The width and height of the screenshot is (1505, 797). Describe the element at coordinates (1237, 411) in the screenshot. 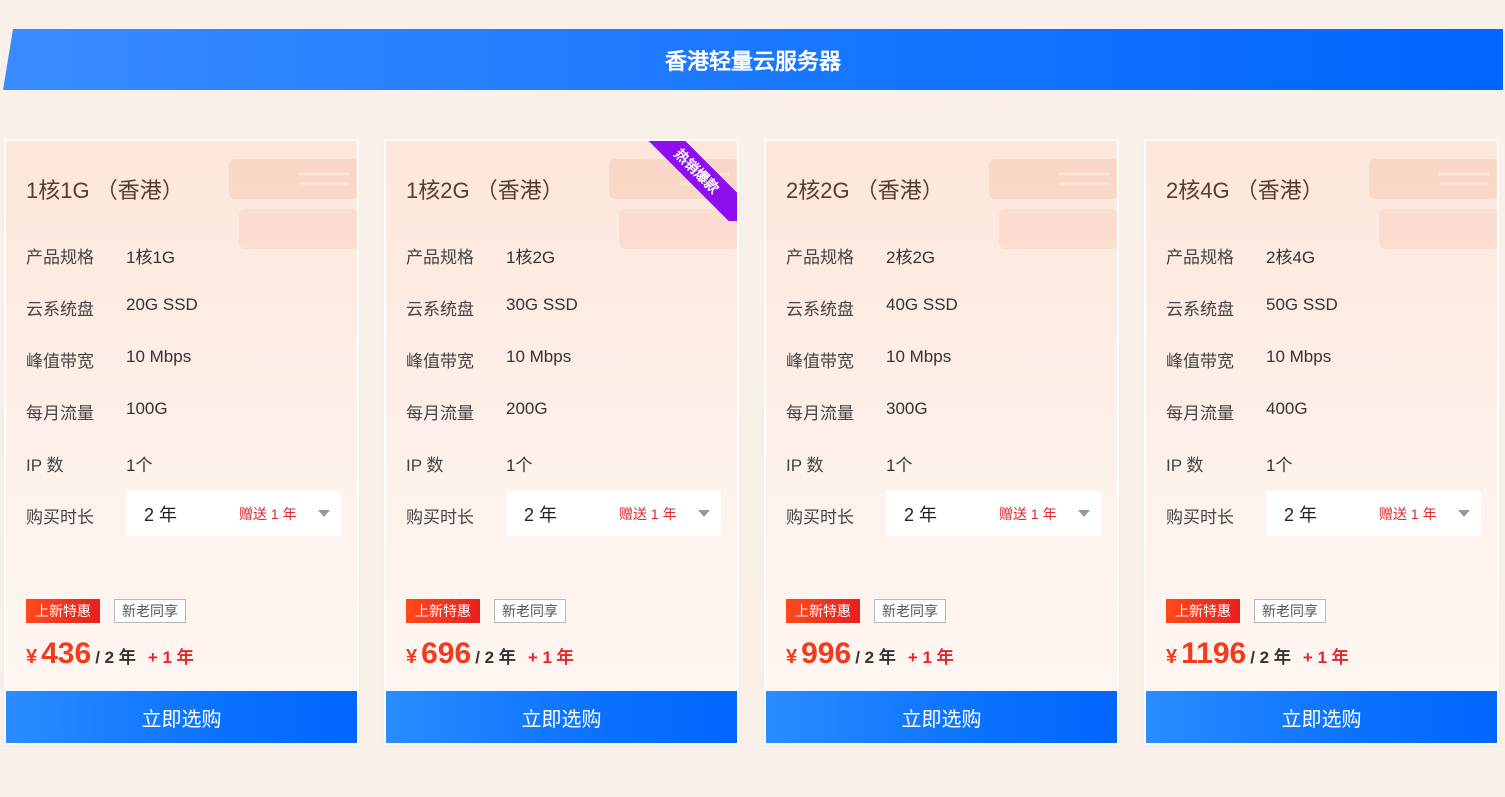

I see `traffic-row: 每月流量 400G` at that location.